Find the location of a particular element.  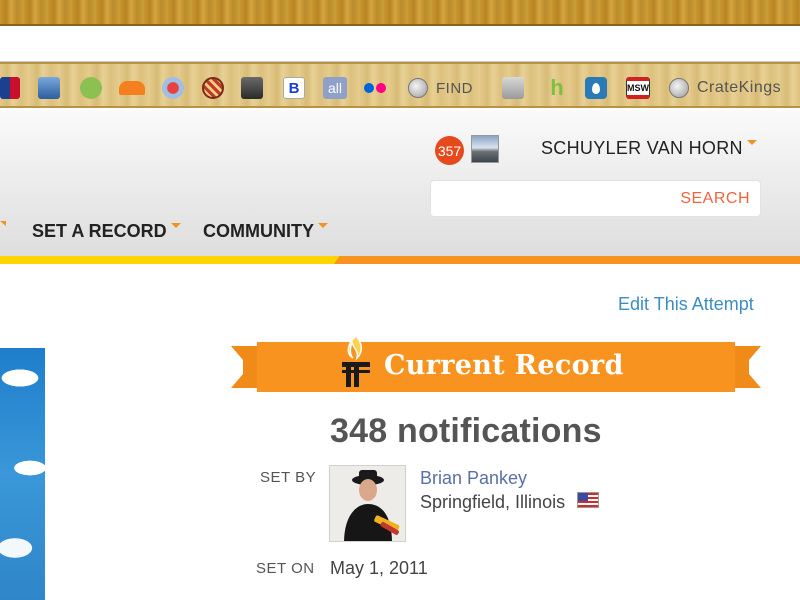

avatar is located at coordinates (485, 149).